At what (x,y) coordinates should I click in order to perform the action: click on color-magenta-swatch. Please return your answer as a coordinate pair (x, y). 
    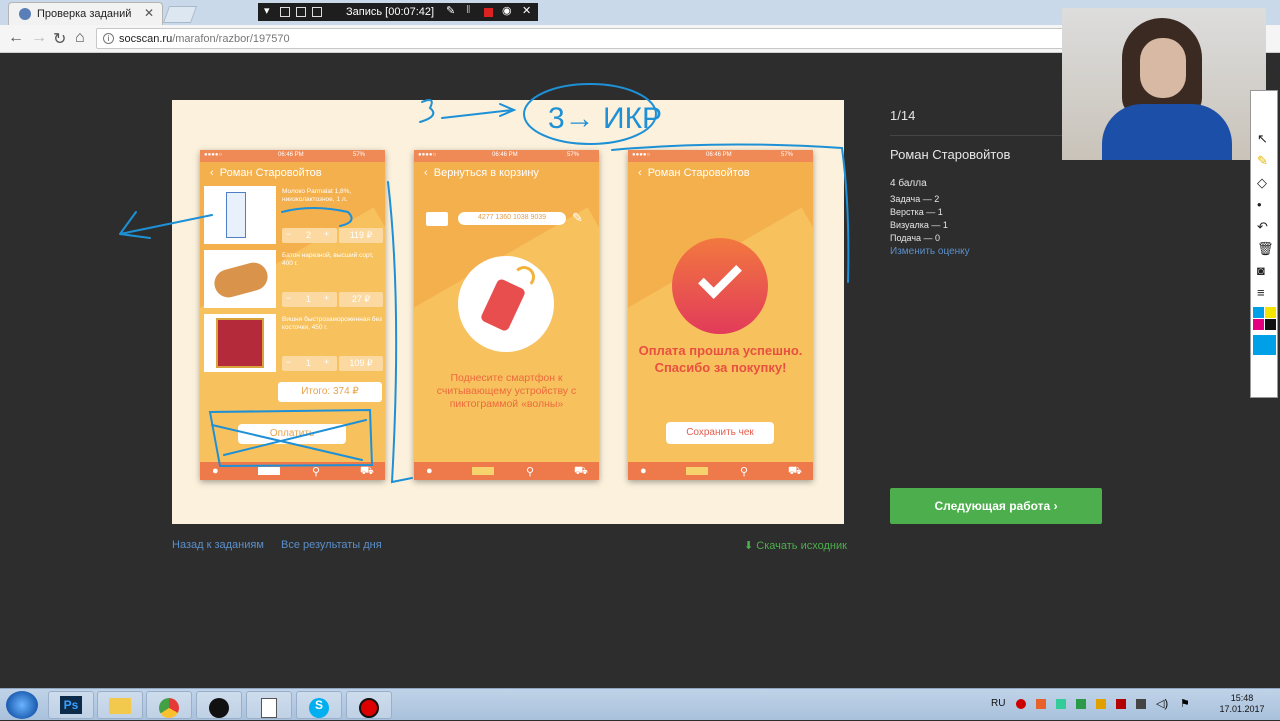
    Looking at the image, I should click on (1258, 324).